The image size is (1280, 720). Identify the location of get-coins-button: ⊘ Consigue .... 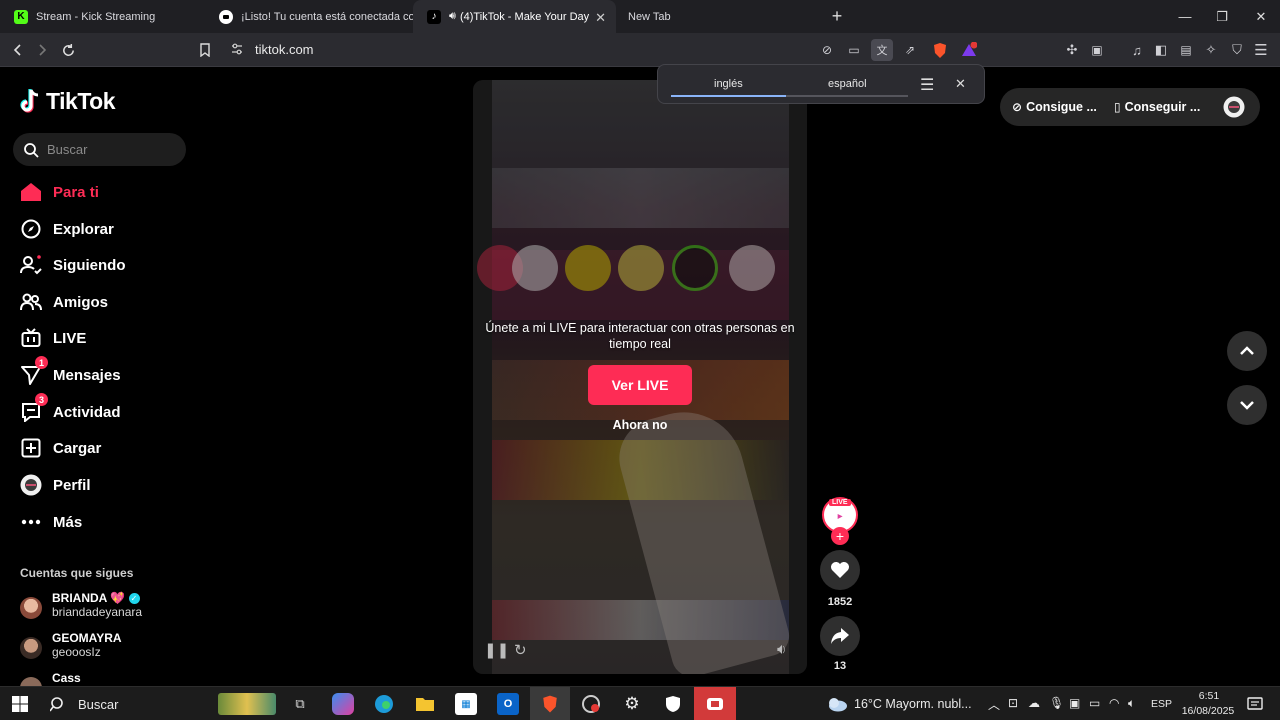
(1052, 107).